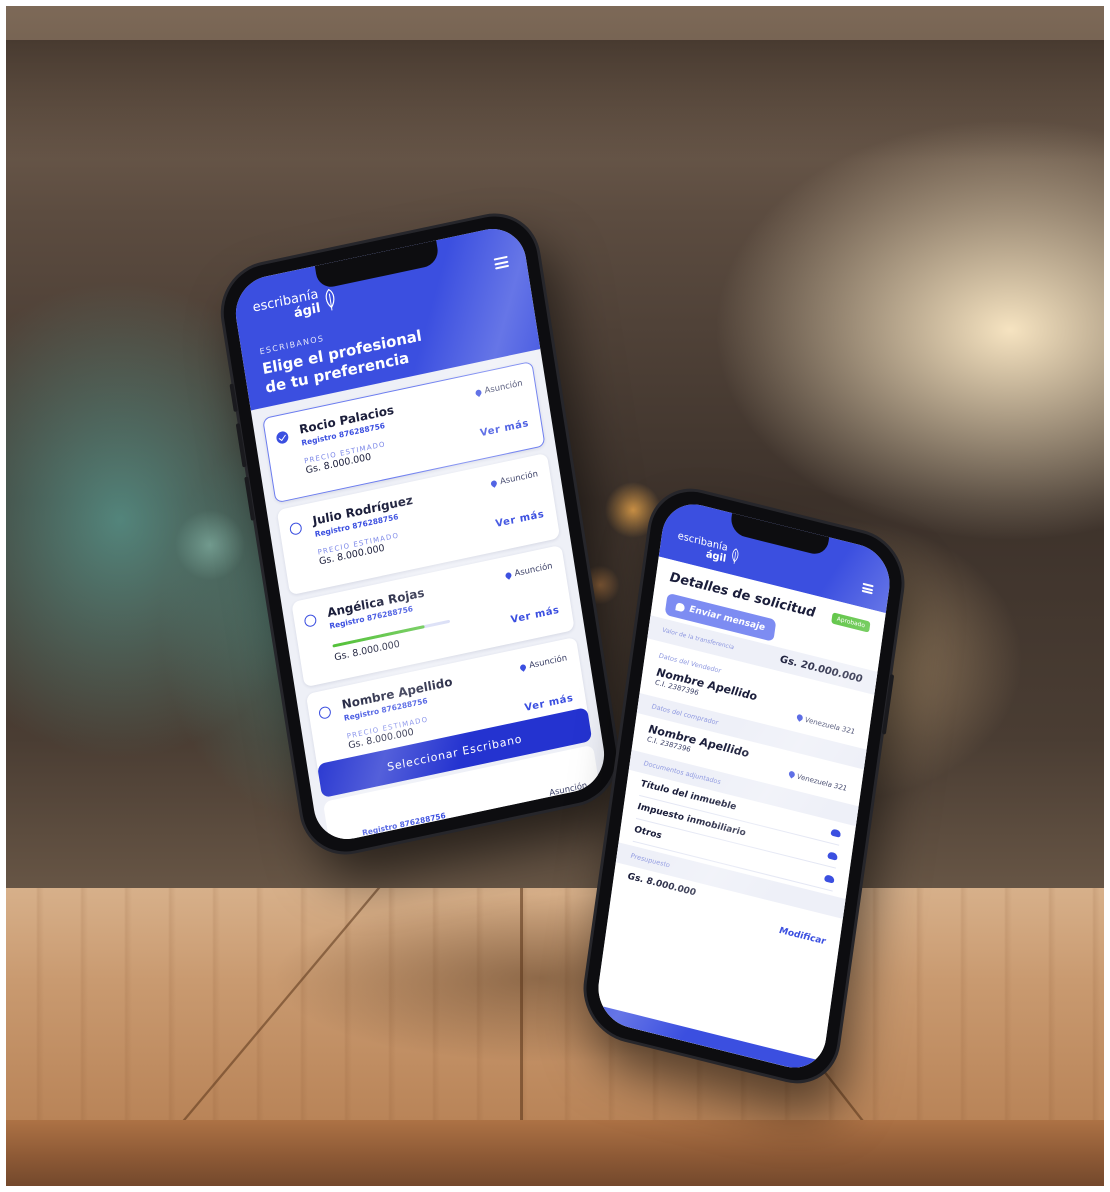 The width and height of the screenshot is (1110, 1192). What do you see at coordinates (680, 607) in the screenshot?
I see `chat-icon` at bounding box center [680, 607].